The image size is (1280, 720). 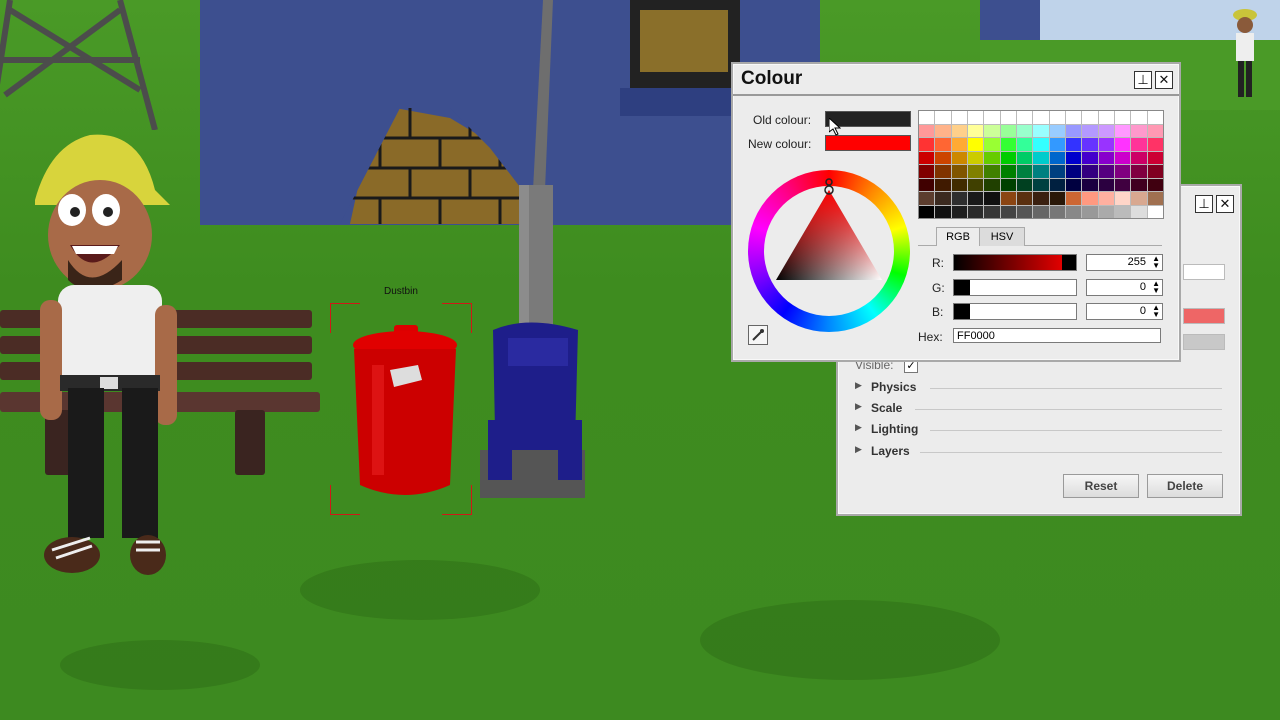 I want to click on g-slider, so click(x=1015, y=287).